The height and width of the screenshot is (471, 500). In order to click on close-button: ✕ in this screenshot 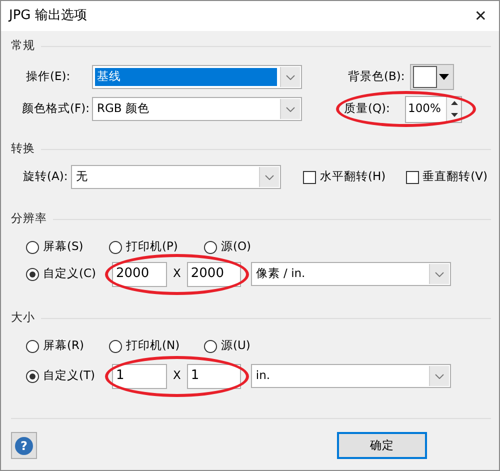, I will do `click(480, 16)`.